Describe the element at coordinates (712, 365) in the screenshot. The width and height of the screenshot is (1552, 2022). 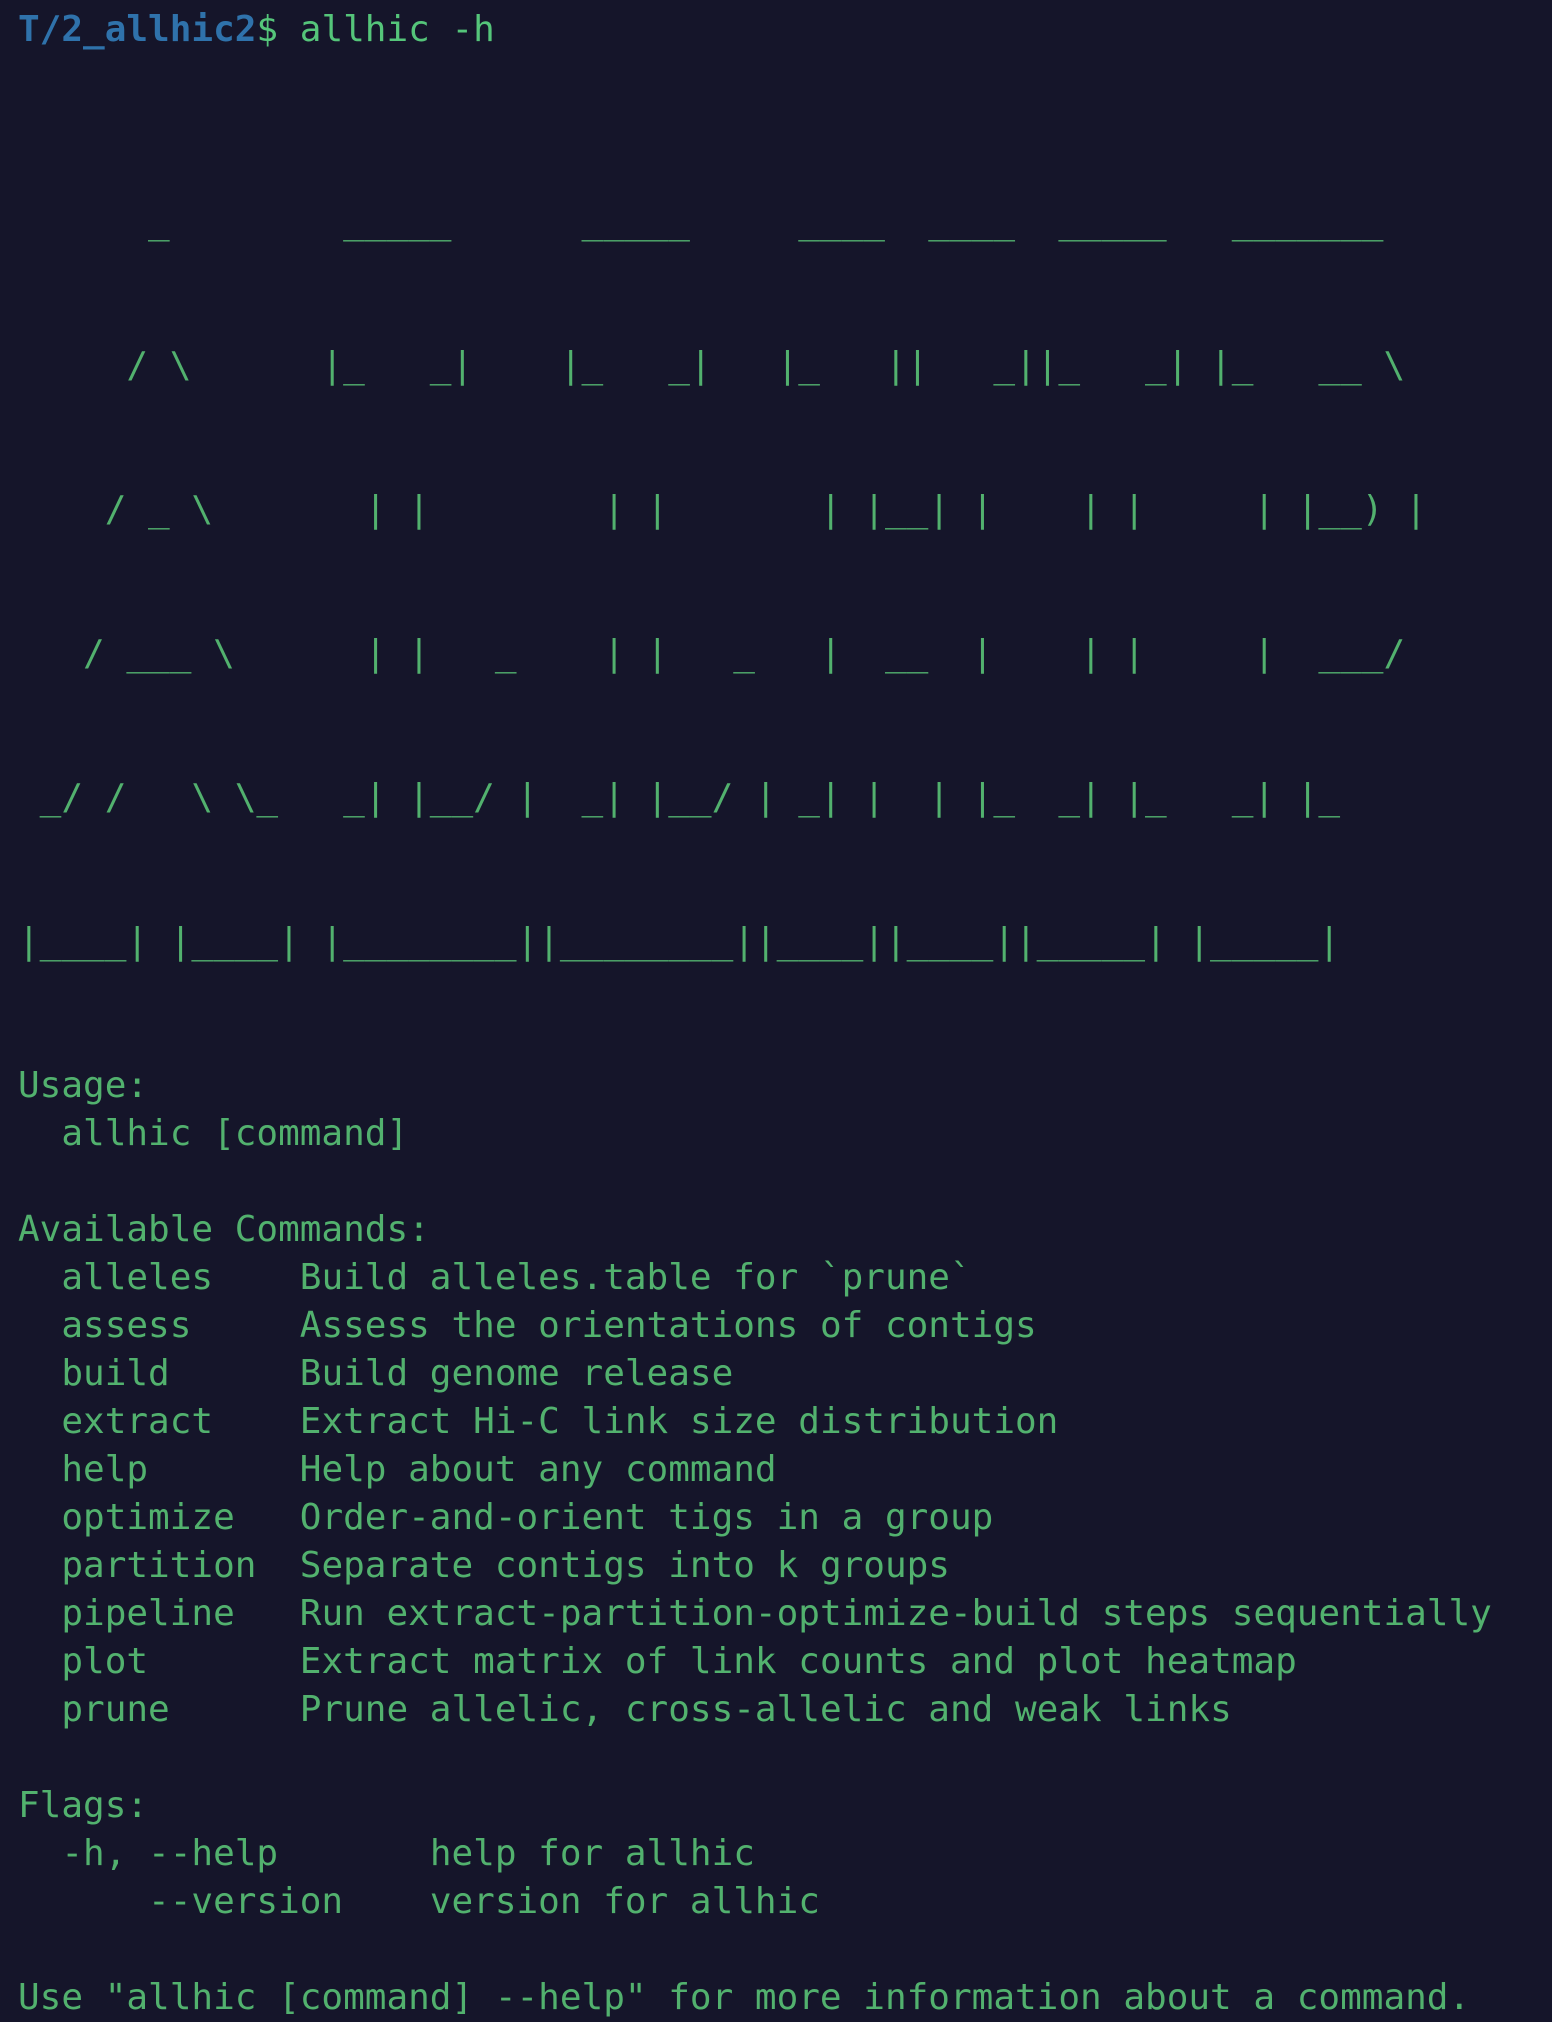
I see `banner-row: / \ |_ _| |_ _| |_ || _||_ _| |_ __ \` at that location.